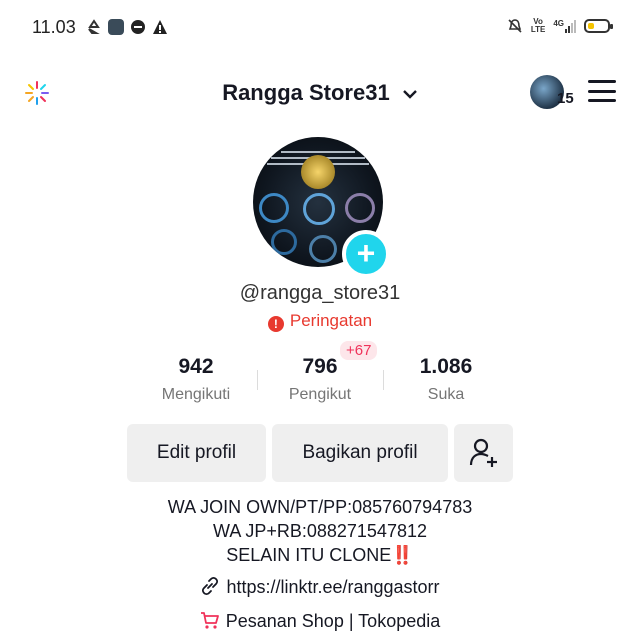 Image resolution: width=640 pixels, height=640 pixels. What do you see at coordinates (515, 26) in the screenshot?
I see `mute-icon` at bounding box center [515, 26].